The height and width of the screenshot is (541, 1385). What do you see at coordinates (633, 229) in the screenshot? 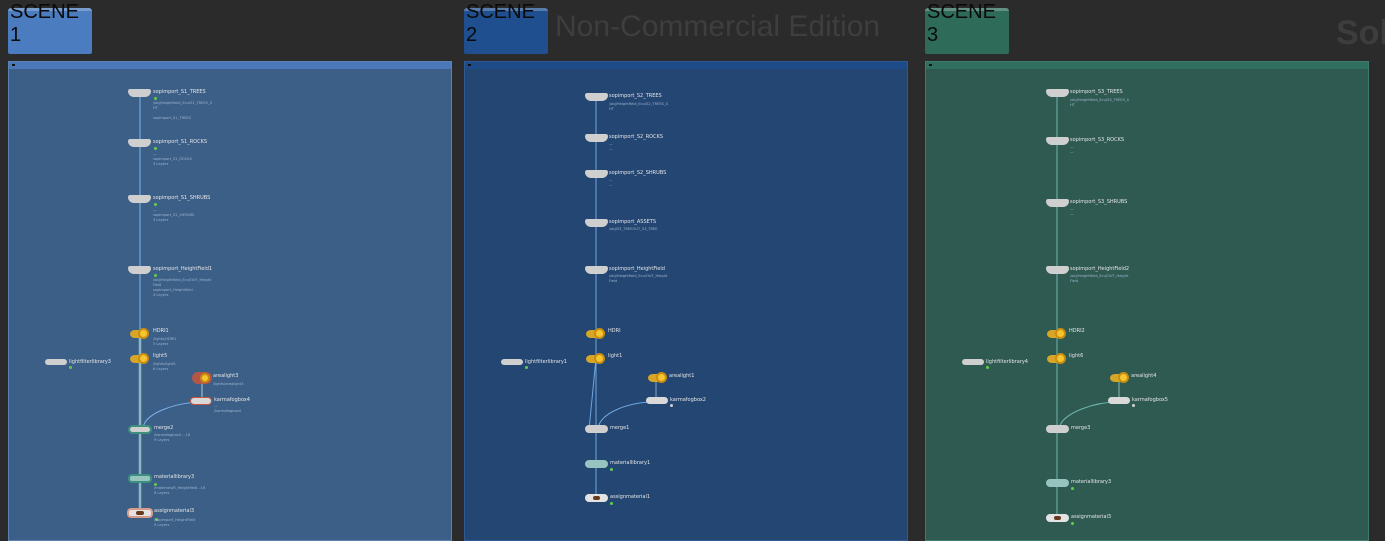
I see `node-info: /obj/S3_TREEOUT_S3_TREE` at bounding box center [633, 229].